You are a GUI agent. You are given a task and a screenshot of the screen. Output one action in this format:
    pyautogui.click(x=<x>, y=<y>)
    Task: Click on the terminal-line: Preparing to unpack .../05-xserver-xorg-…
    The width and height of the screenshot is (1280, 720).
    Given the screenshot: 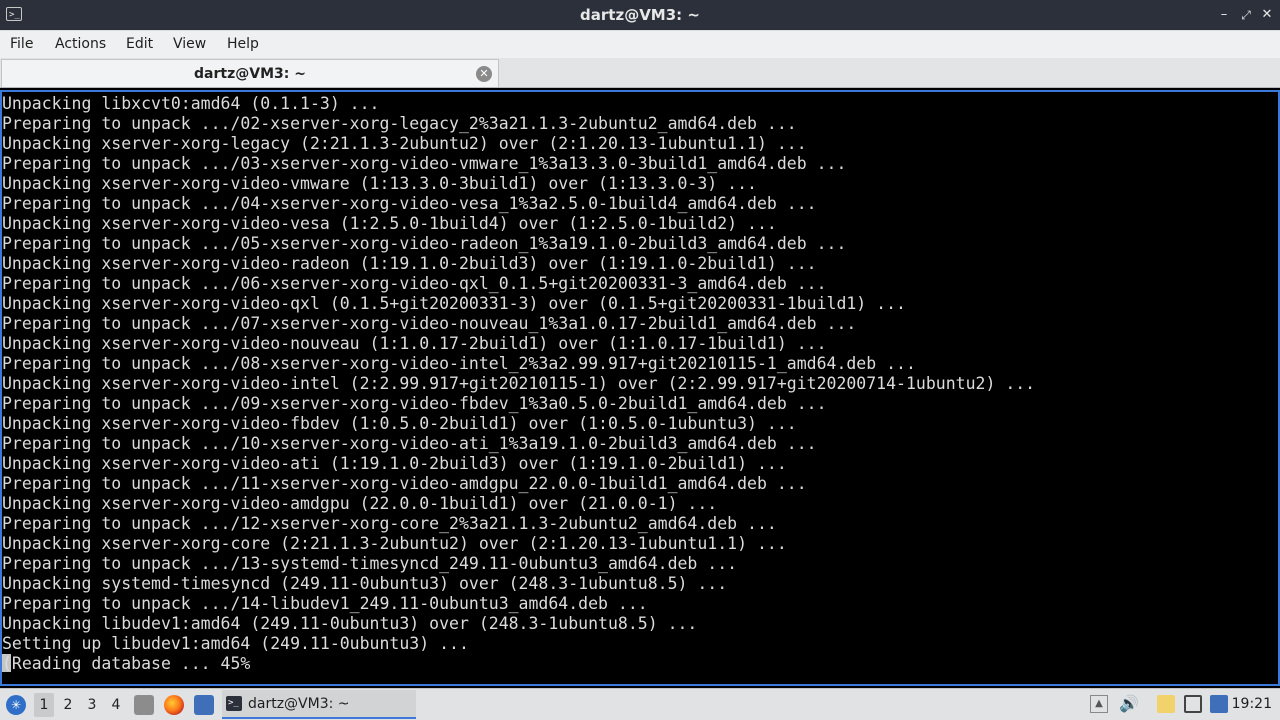 What is the action you would take?
    pyautogui.click(x=424, y=243)
    